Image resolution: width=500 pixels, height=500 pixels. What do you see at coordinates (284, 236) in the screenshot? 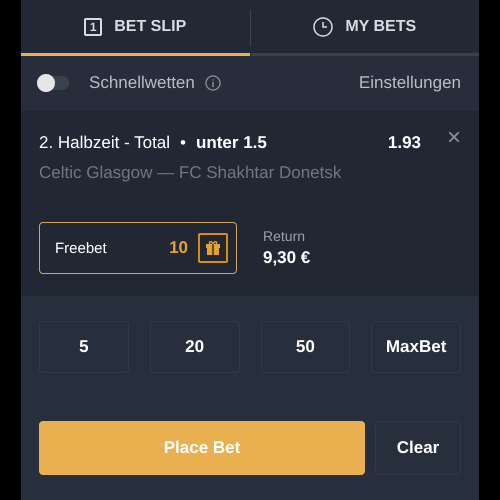
I see `return-label: Return` at bounding box center [284, 236].